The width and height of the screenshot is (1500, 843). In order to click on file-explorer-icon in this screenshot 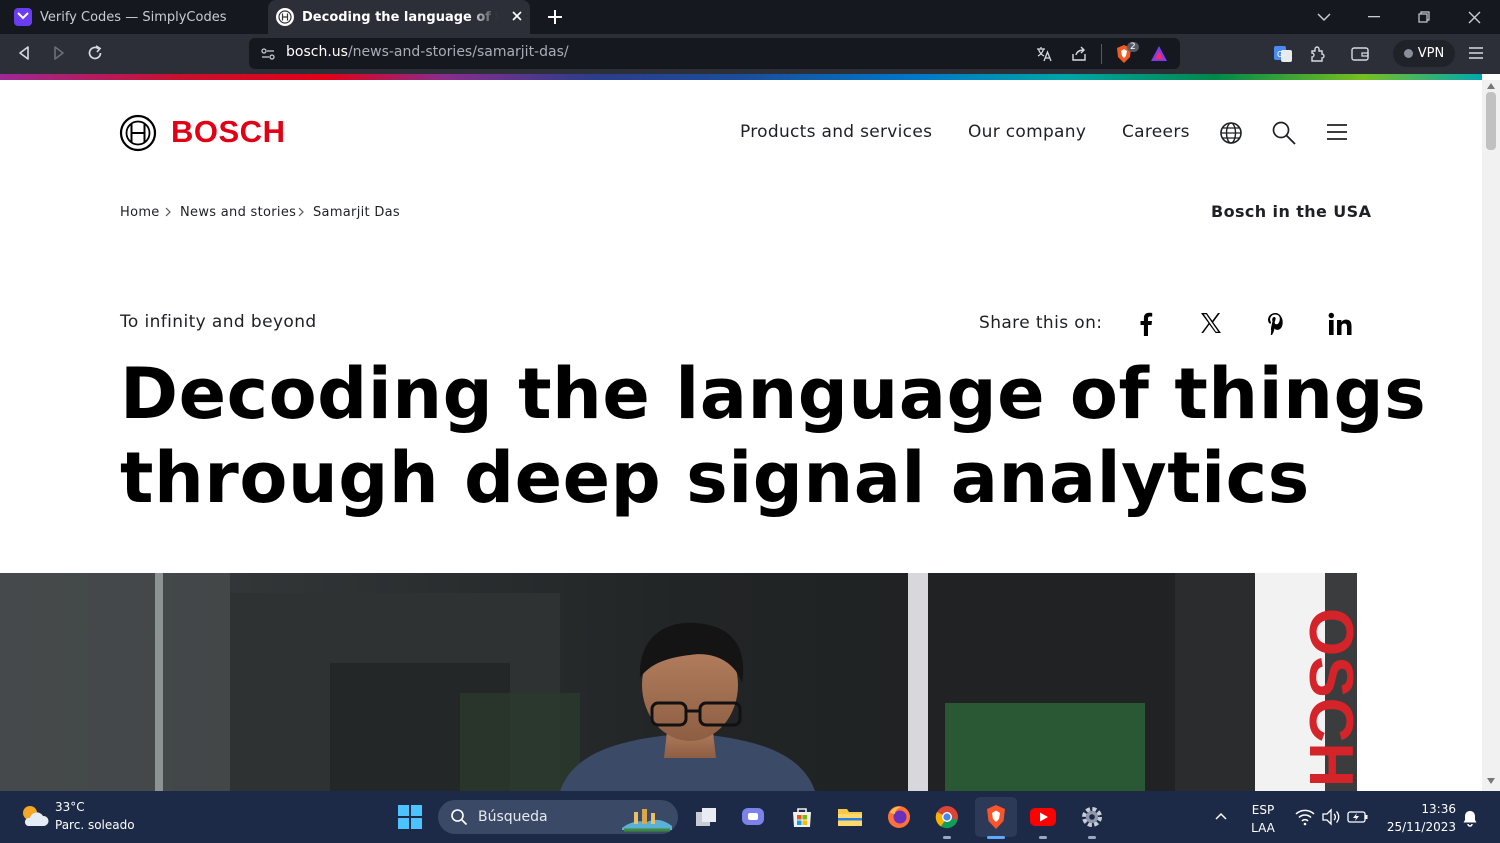, I will do `click(850, 817)`.